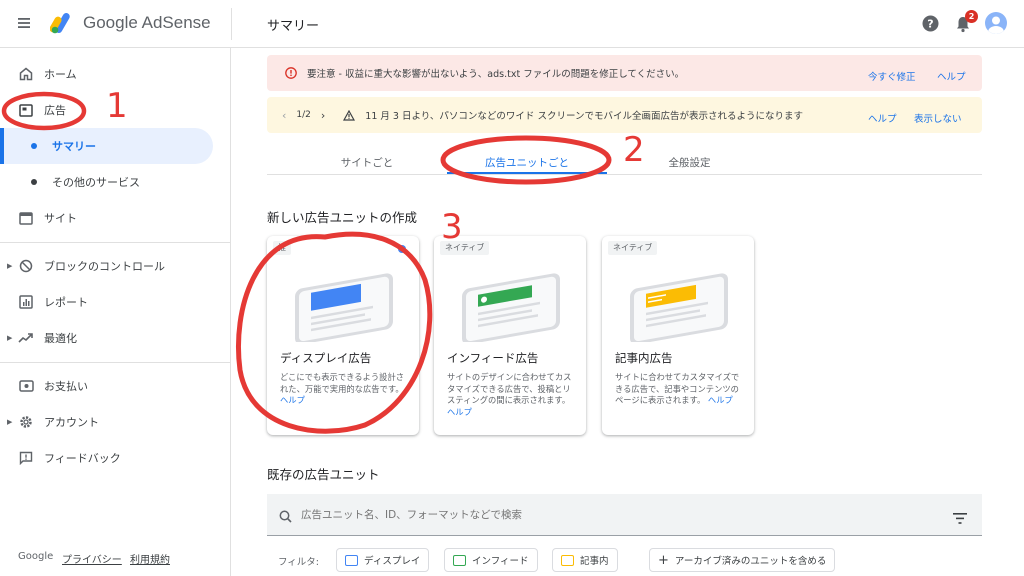  I want to click on menu-icon, so click(24, 23).